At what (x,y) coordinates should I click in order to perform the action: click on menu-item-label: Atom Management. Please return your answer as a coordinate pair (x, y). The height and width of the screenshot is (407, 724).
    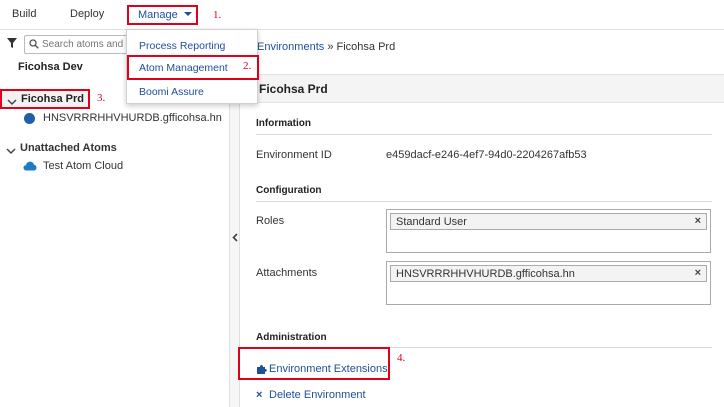
    Looking at the image, I should click on (183, 68).